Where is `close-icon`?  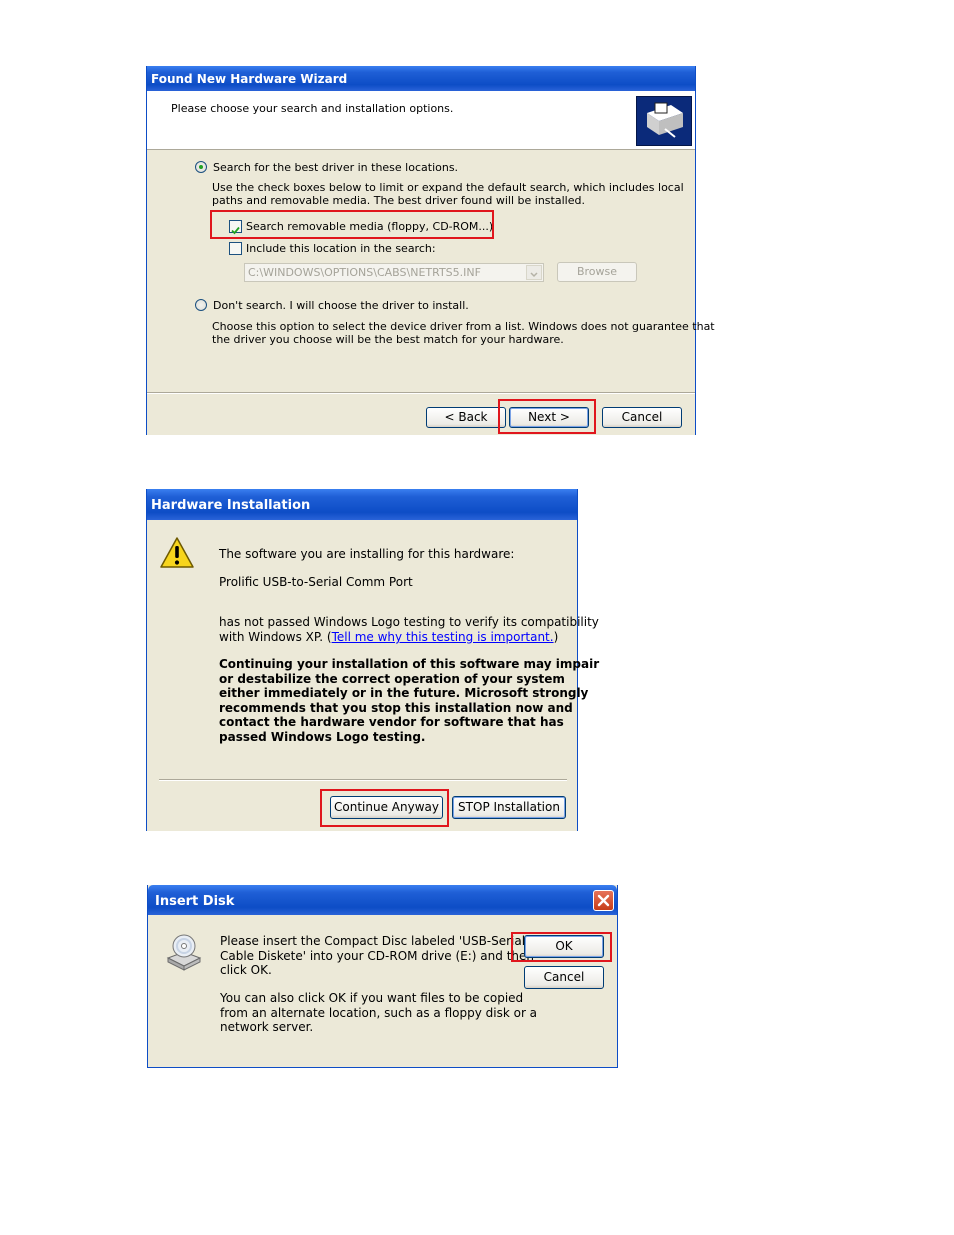
close-icon is located at coordinates (603, 900).